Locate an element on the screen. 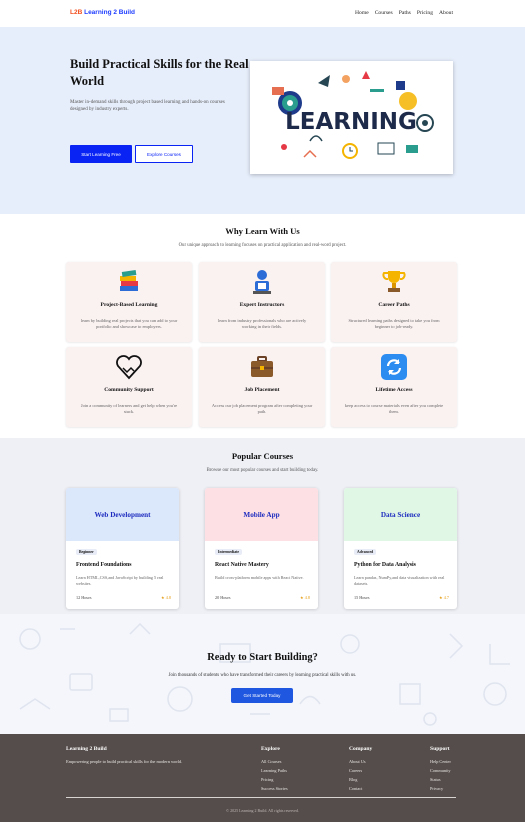  course-hours: 15 Hours is located at coordinates (362, 597).